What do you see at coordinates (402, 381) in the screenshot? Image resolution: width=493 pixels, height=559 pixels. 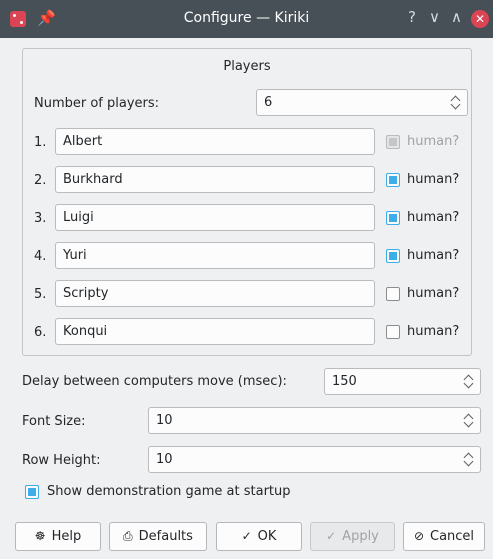 I see `delay-spinbox: 150` at bounding box center [402, 381].